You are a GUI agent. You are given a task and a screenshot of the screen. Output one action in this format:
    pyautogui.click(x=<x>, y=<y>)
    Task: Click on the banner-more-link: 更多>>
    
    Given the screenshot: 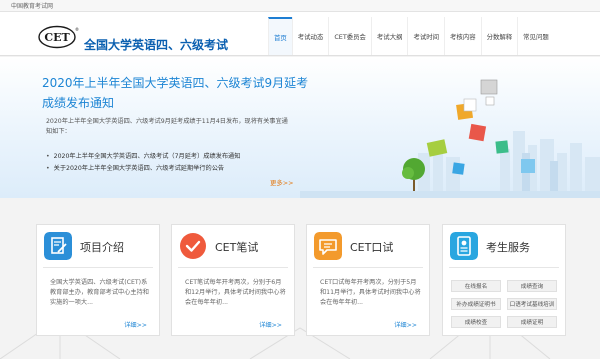 What is the action you would take?
    pyautogui.click(x=282, y=182)
    